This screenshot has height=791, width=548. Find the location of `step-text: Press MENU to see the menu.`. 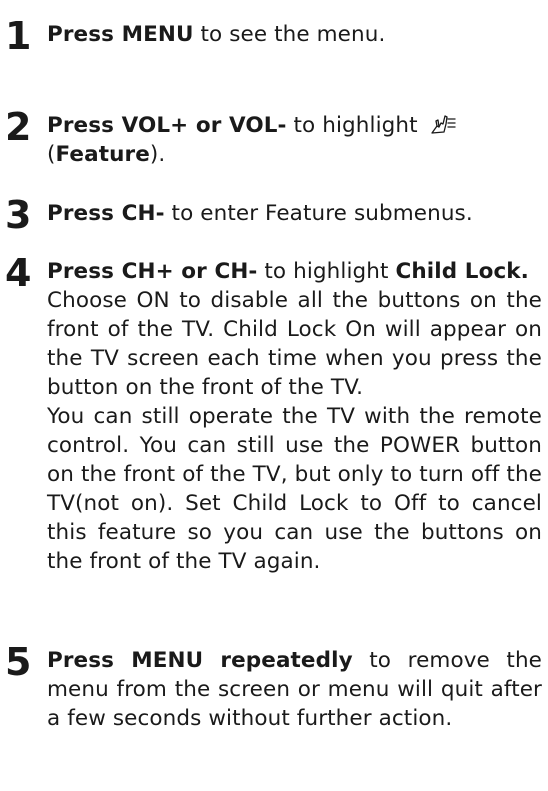

step-text: Press MENU to see the menu. is located at coordinates (294, 34).